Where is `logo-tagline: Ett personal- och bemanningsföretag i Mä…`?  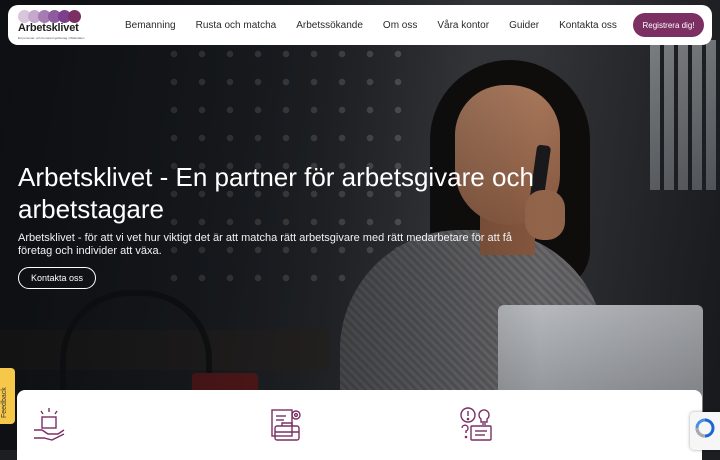 logo-tagline: Ett personal- och bemanningsföretag i Mä… is located at coordinates (51, 38).